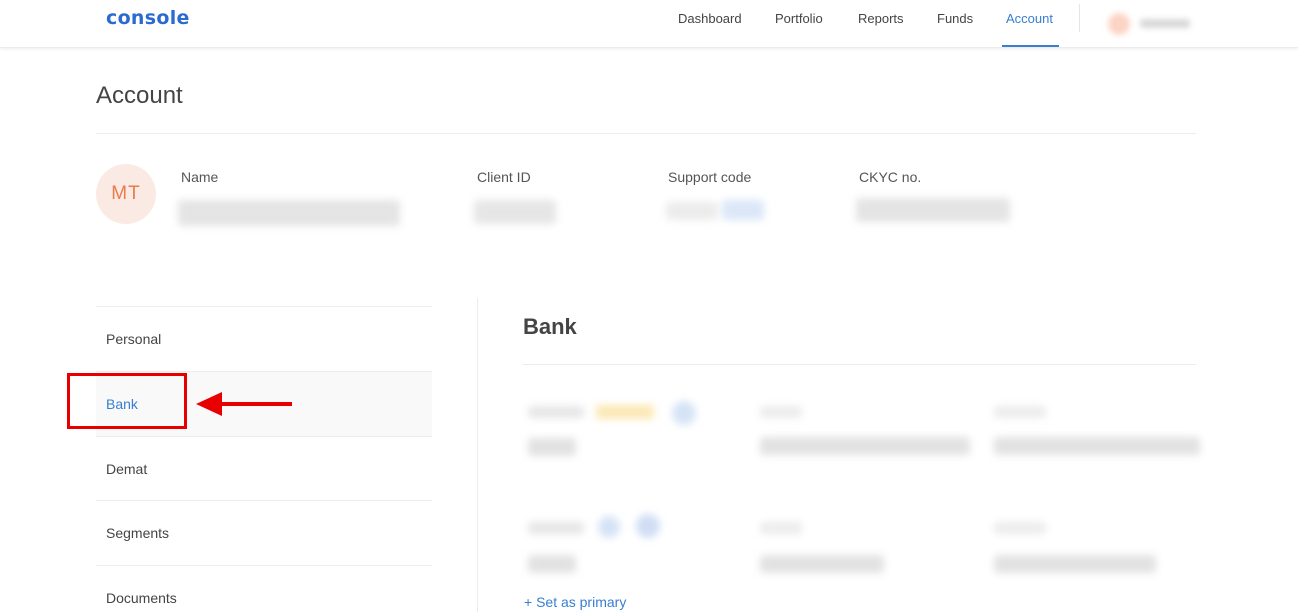 This screenshot has width=1298, height=612. What do you see at coordinates (550, 326) in the screenshot?
I see `section-title: Bank` at bounding box center [550, 326].